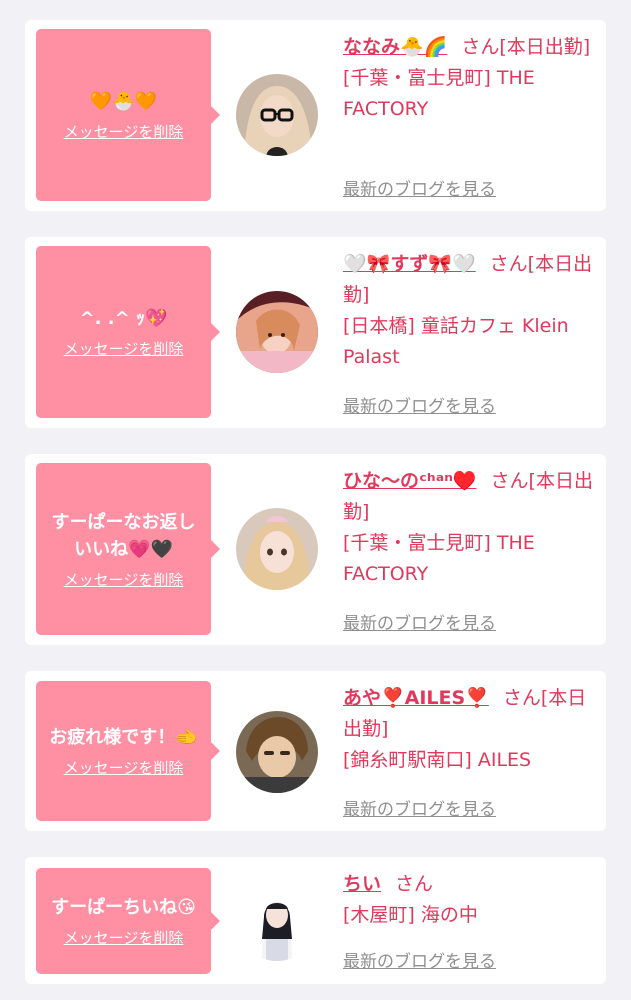 The image size is (631, 1000). What do you see at coordinates (128, 921) in the screenshot?
I see `message-bubble: すーぱーちいね😘 メッセージを削除` at bounding box center [128, 921].